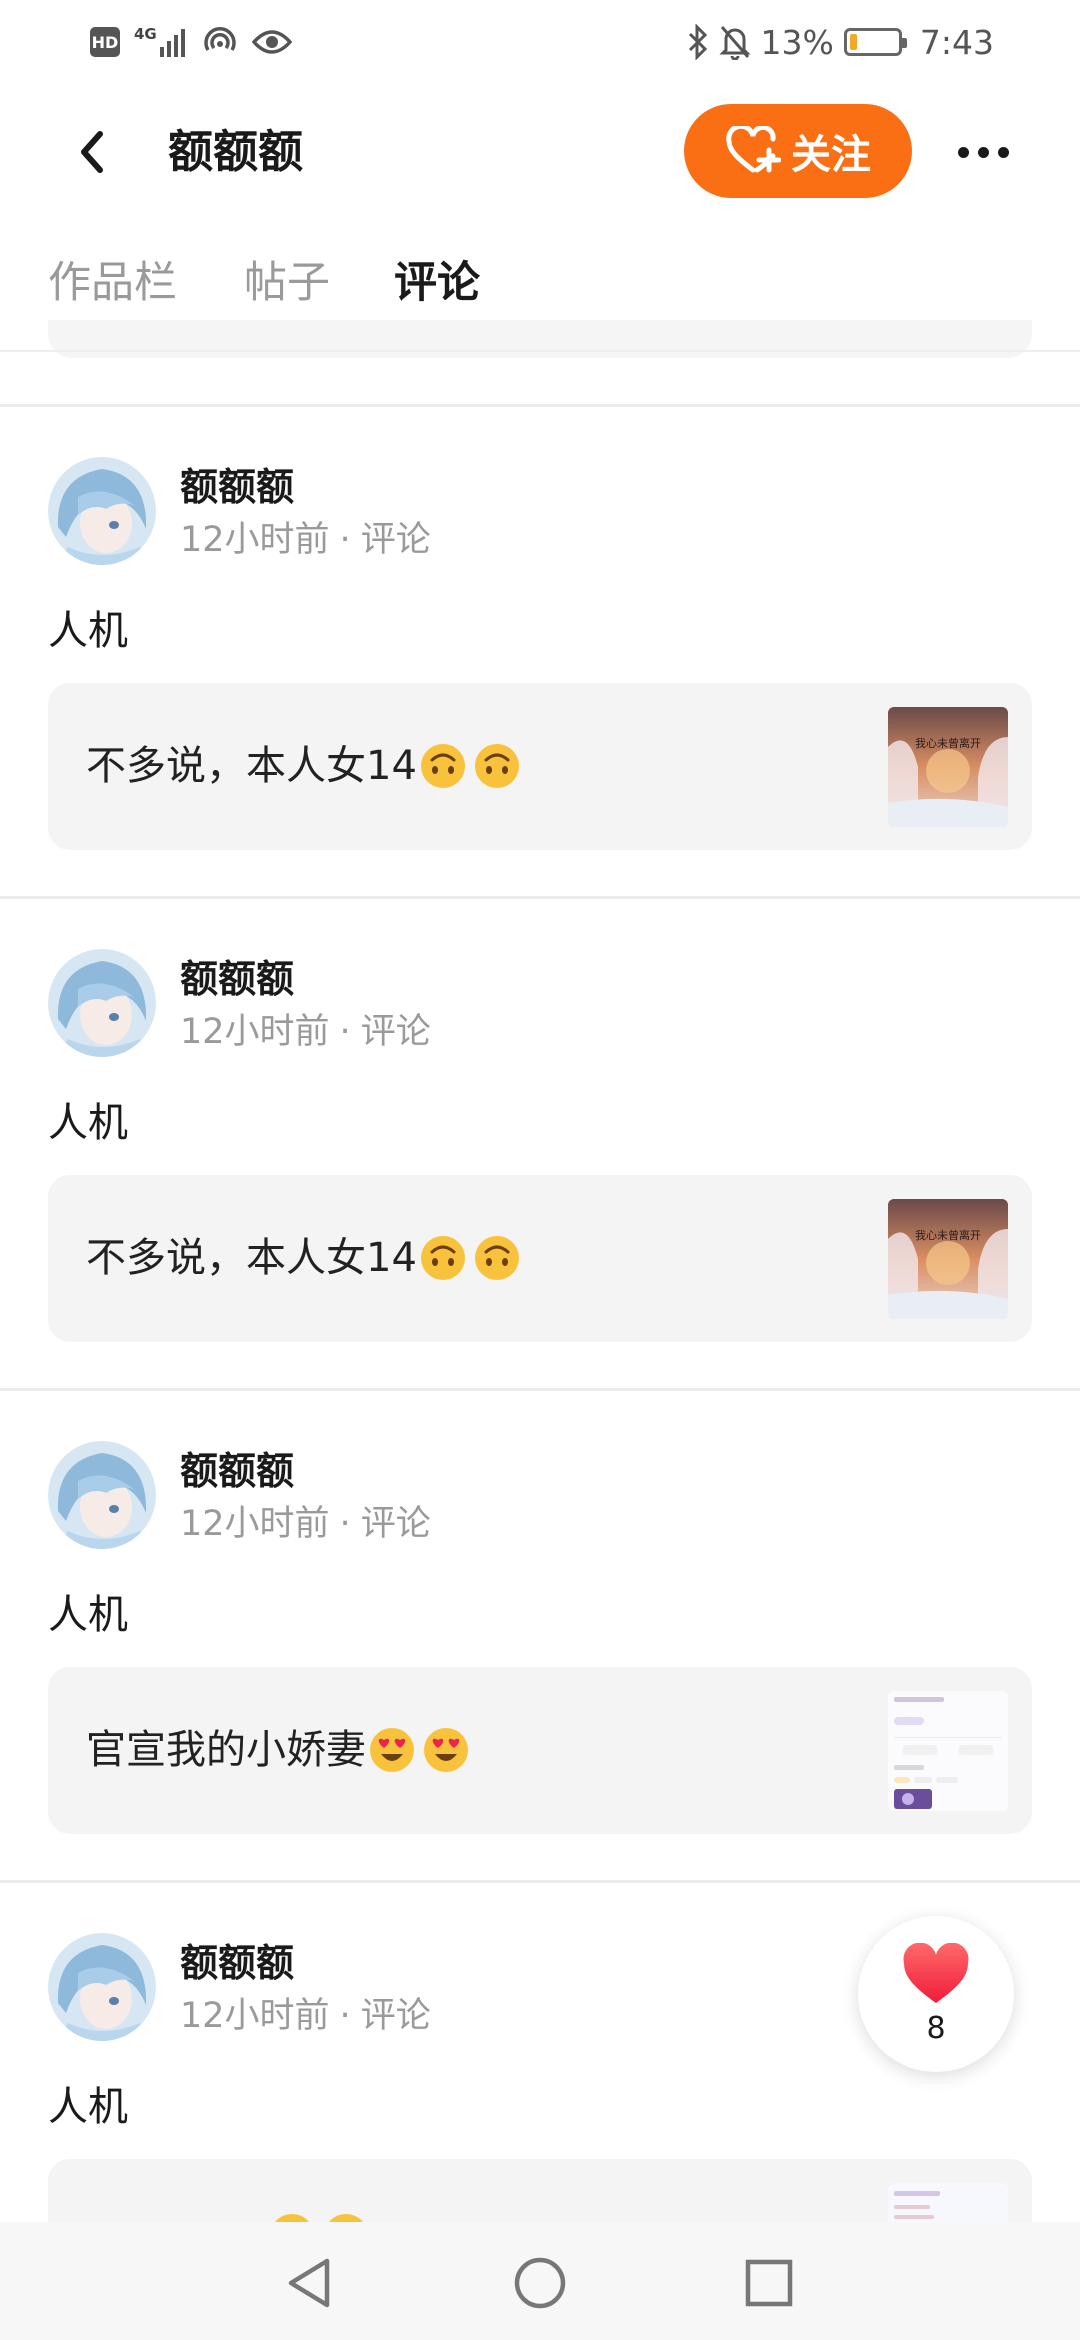 The width and height of the screenshot is (1080, 2340). Describe the element at coordinates (956, 42) in the screenshot. I see `clock: 7:43` at that location.